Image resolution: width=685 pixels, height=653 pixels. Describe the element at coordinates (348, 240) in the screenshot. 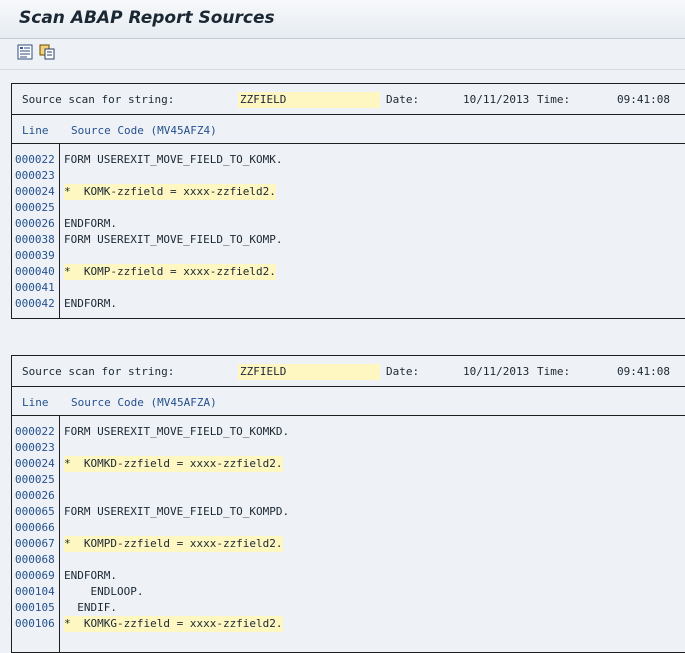

I see `code-line: 000038 FORM USEREXIT_MOVE_FIELD_TO_KOMP.` at that location.